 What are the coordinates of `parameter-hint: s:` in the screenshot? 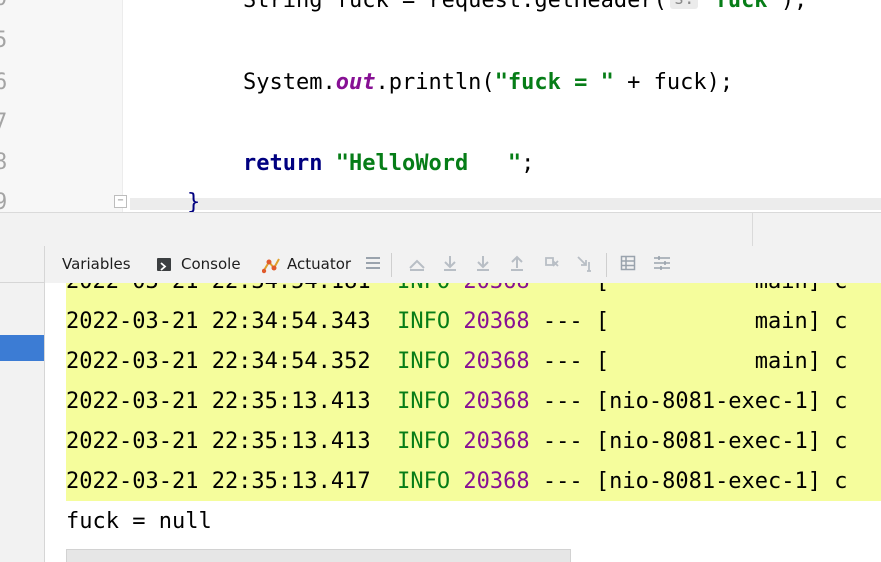 It's located at (684, 4).